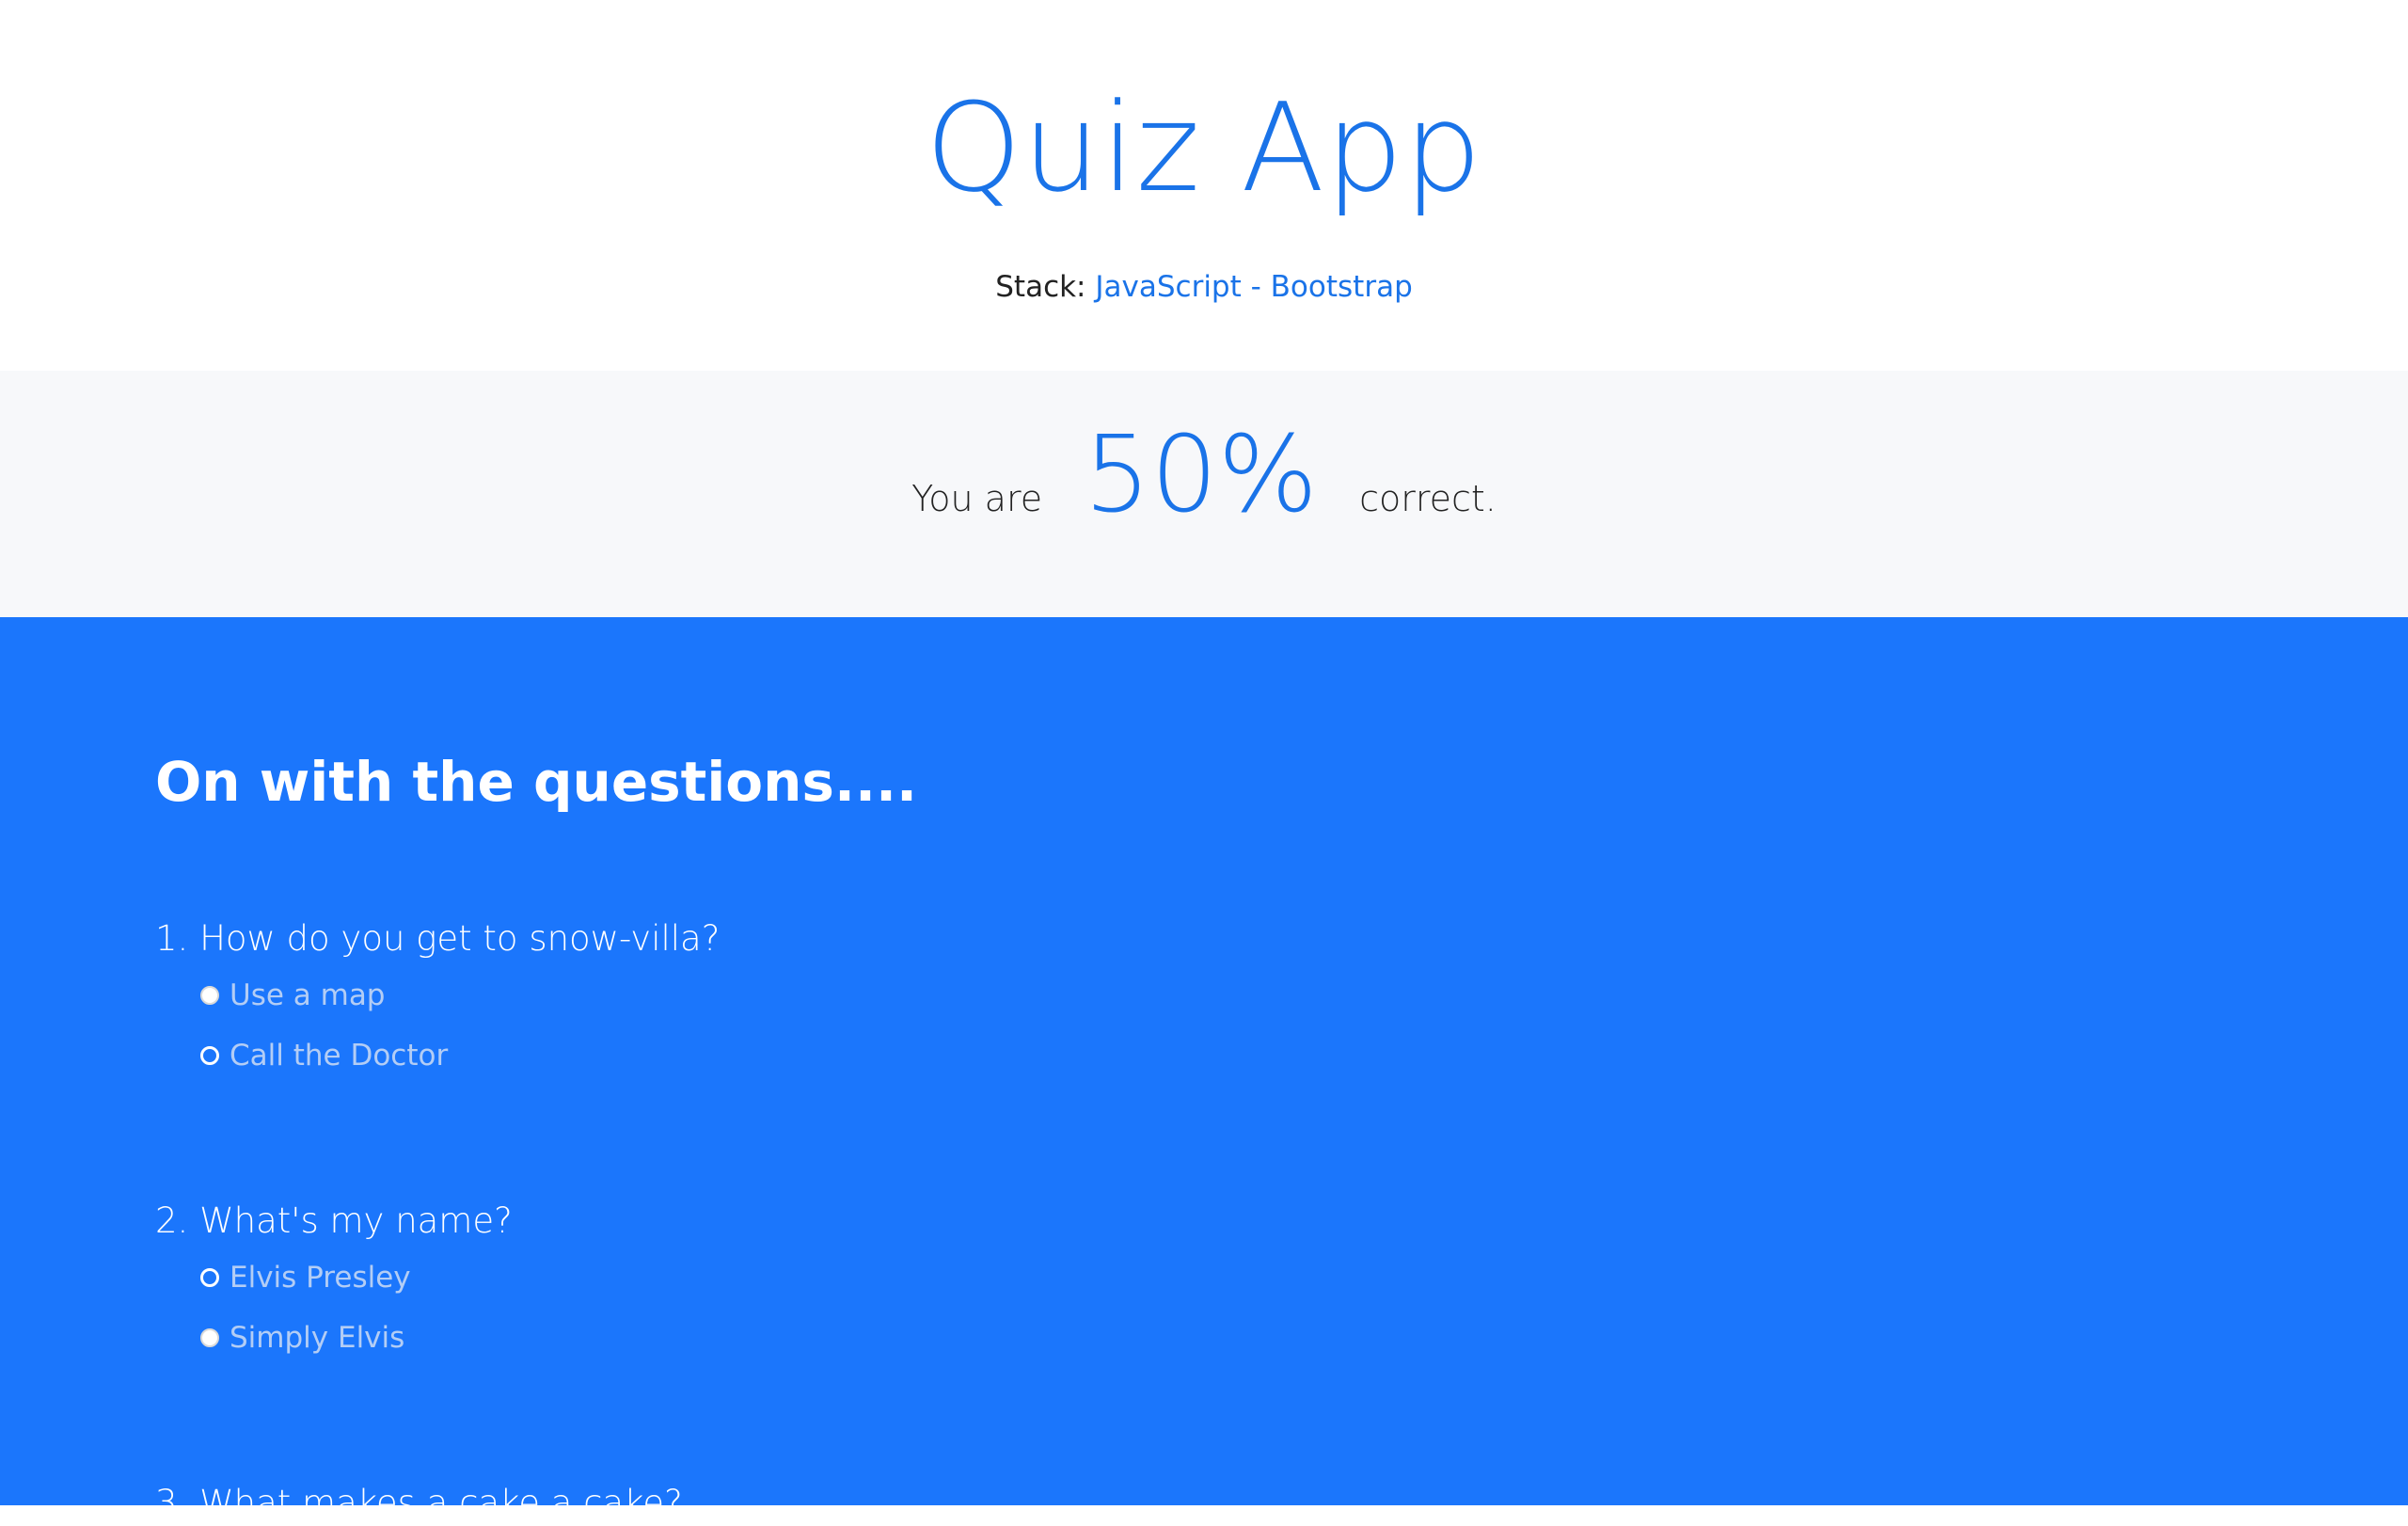 Image resolution: width=2408 pixels, height=1526 pixels. Describe the element at coordinates (308, 995) in the screenshot. I see `answer-label: Use a map` at that location.